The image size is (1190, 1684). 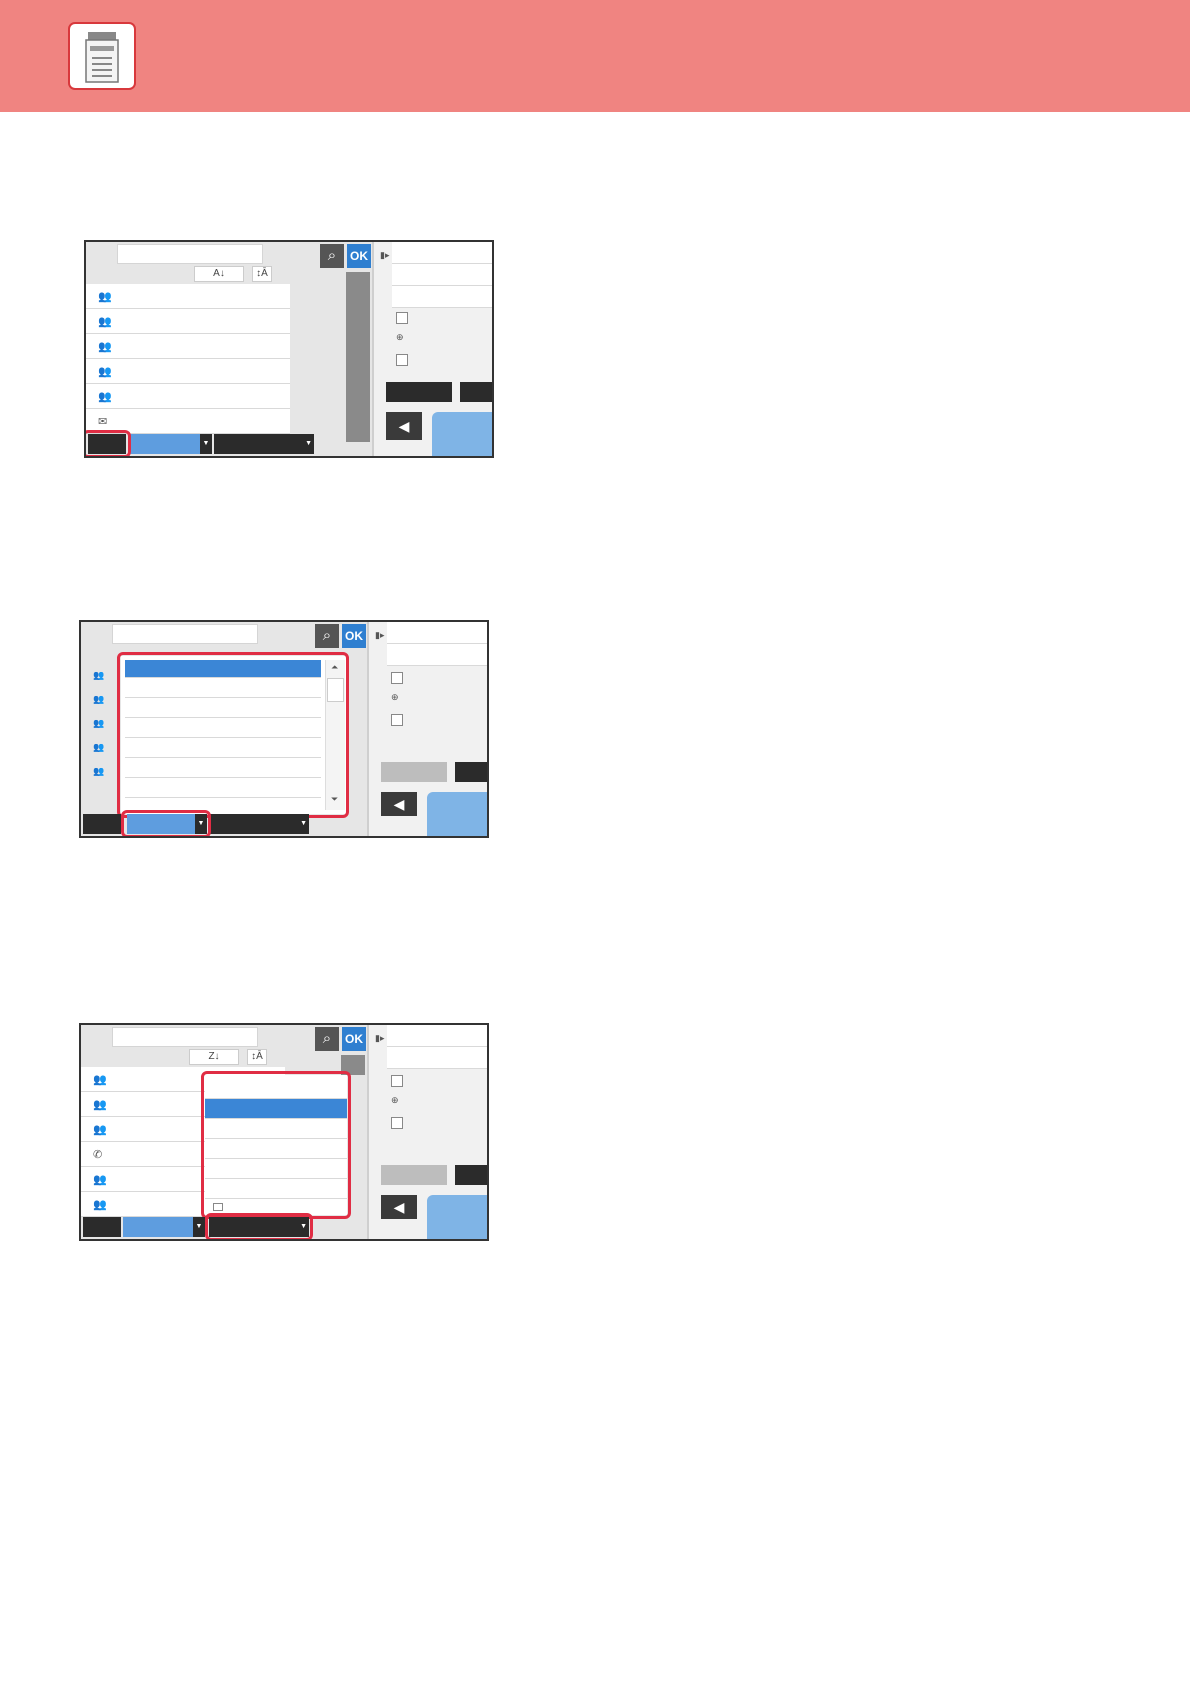 I want to click on sort-order-button: A↓, so click(x=219, y=274).